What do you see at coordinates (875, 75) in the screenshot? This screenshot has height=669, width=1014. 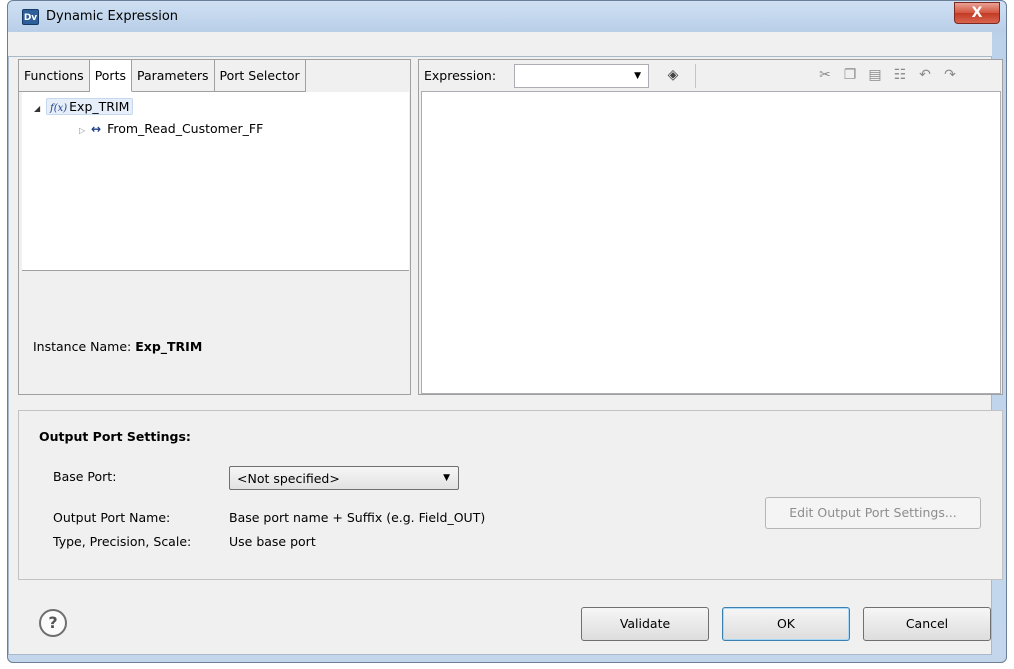 I see `paste-icon: ▤` at bounding box center [875, 75].